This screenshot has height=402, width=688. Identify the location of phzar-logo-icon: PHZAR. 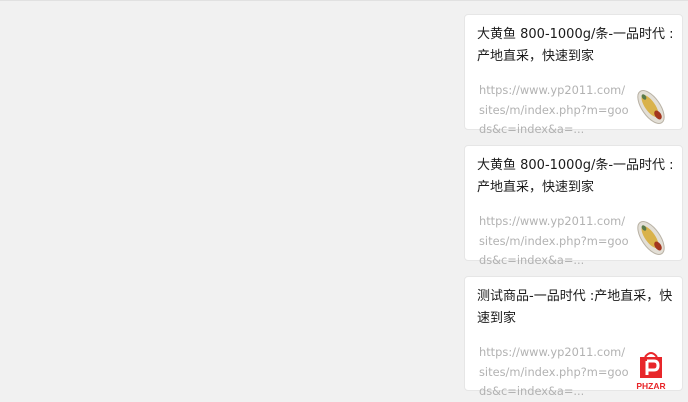
(651, 370).